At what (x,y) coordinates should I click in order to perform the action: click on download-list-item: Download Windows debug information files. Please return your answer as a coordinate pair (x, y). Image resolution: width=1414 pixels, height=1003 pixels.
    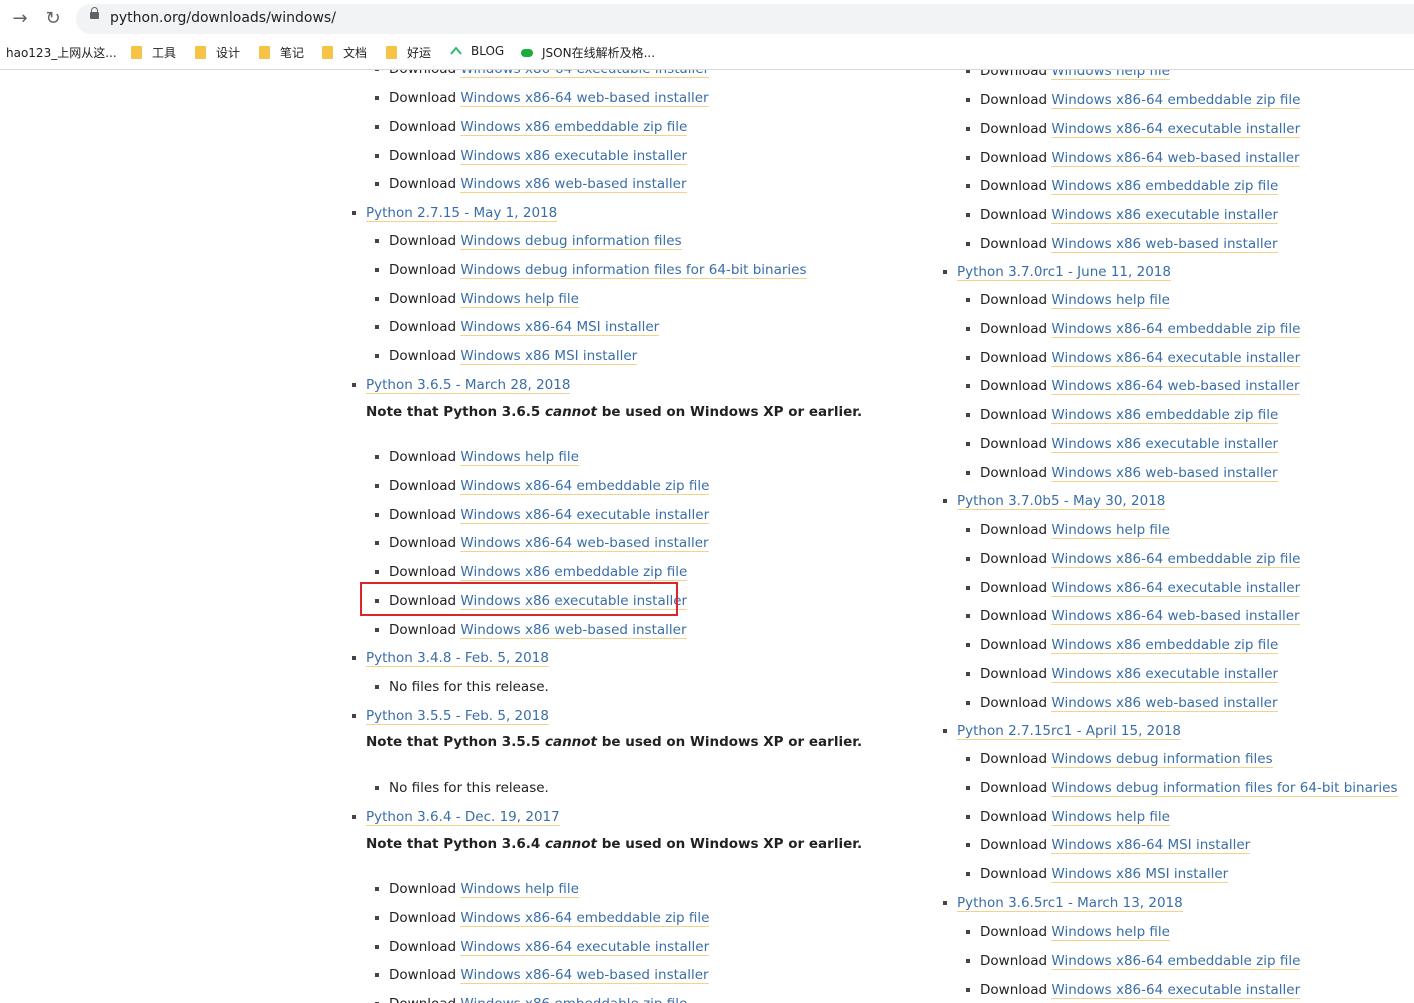
    Looking at the image, I should click on (1119, 759).